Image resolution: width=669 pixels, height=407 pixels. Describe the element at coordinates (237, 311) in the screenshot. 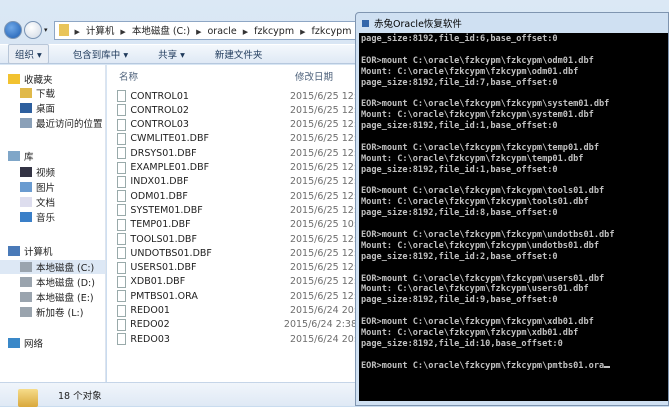

I see `file-row: REDO01 2015/6/24 20:` at that location.